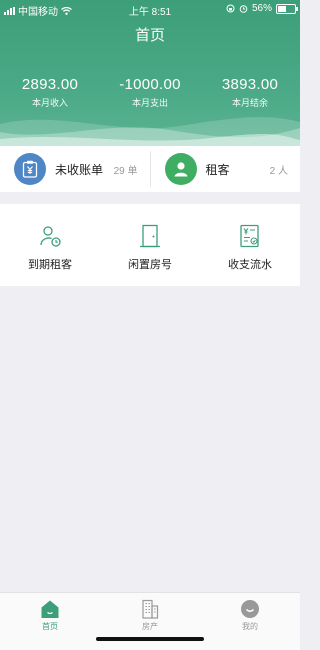 This screenshot has width=320, height=650. I want to click on unpaid-bills-count: 29 单, so click(125, 171).